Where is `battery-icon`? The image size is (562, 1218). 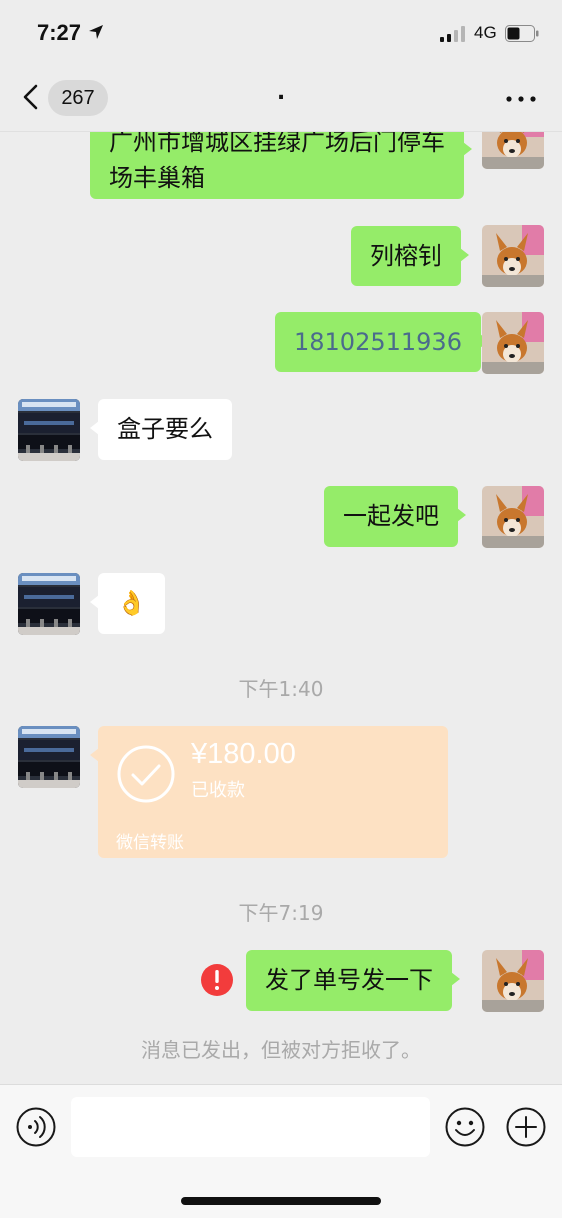 battery-icon is located at coordinates (522, 33).